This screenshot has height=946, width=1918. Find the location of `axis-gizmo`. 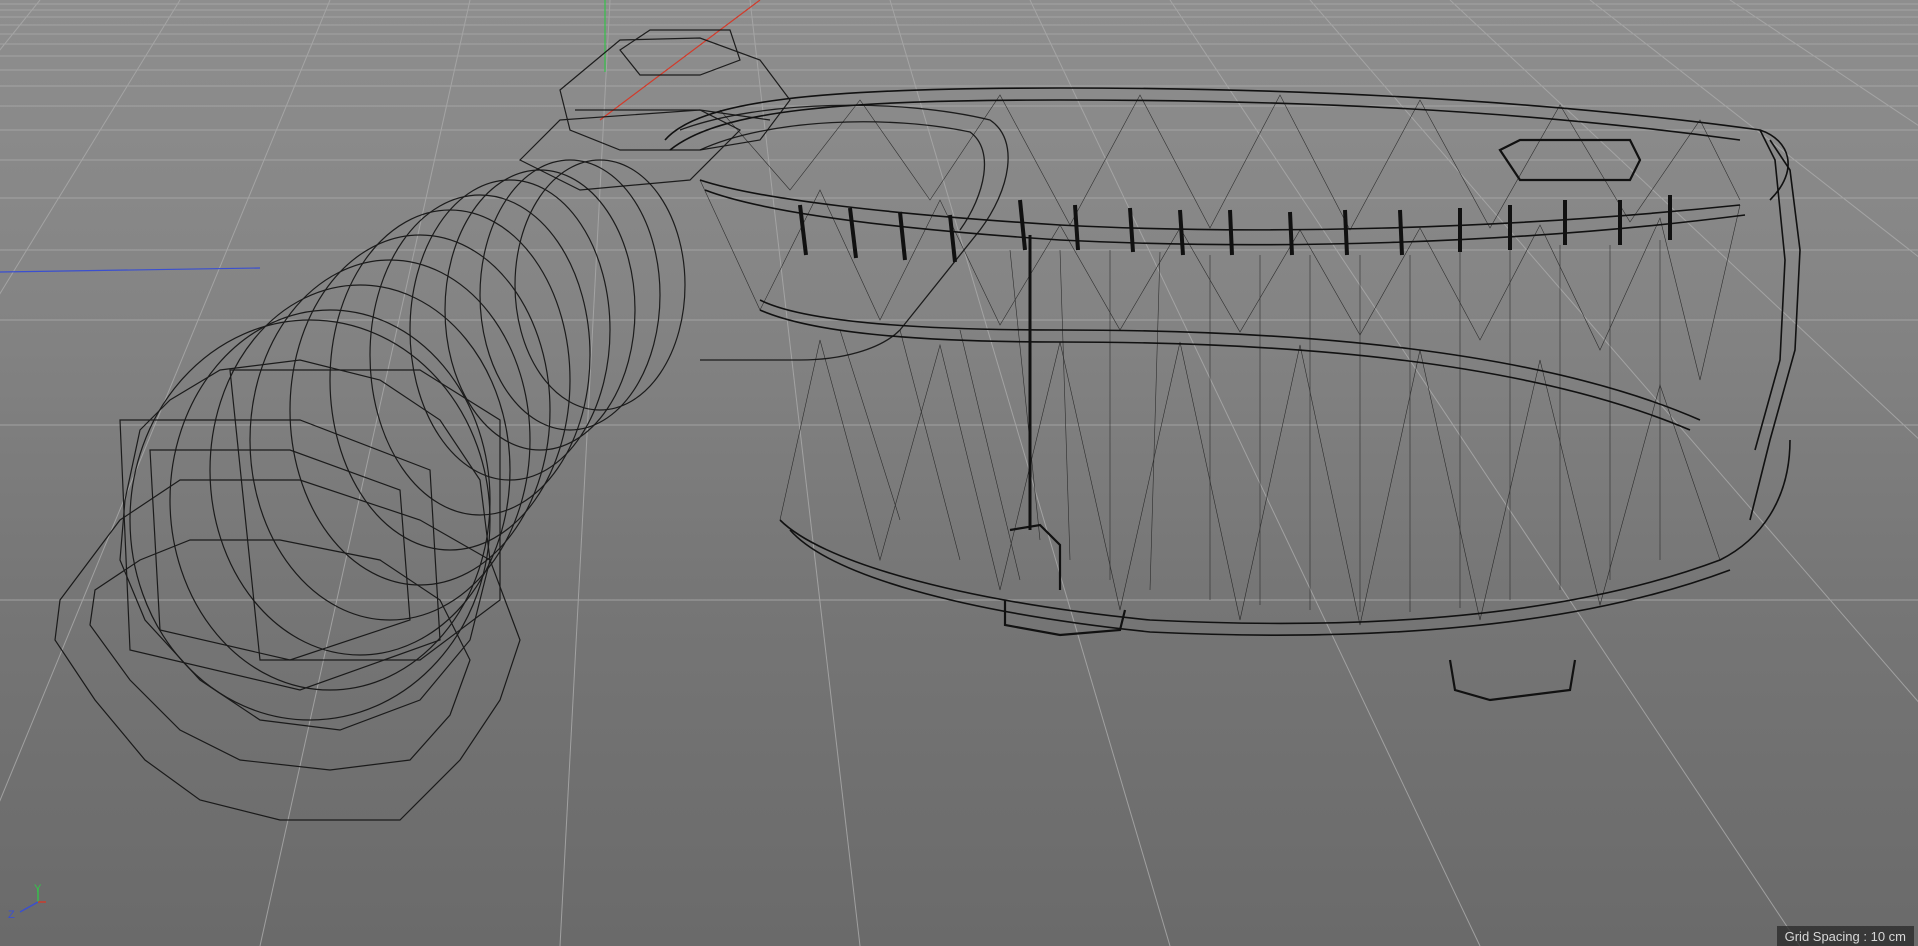

axis-gizmo is located at coordinates (32, 900).